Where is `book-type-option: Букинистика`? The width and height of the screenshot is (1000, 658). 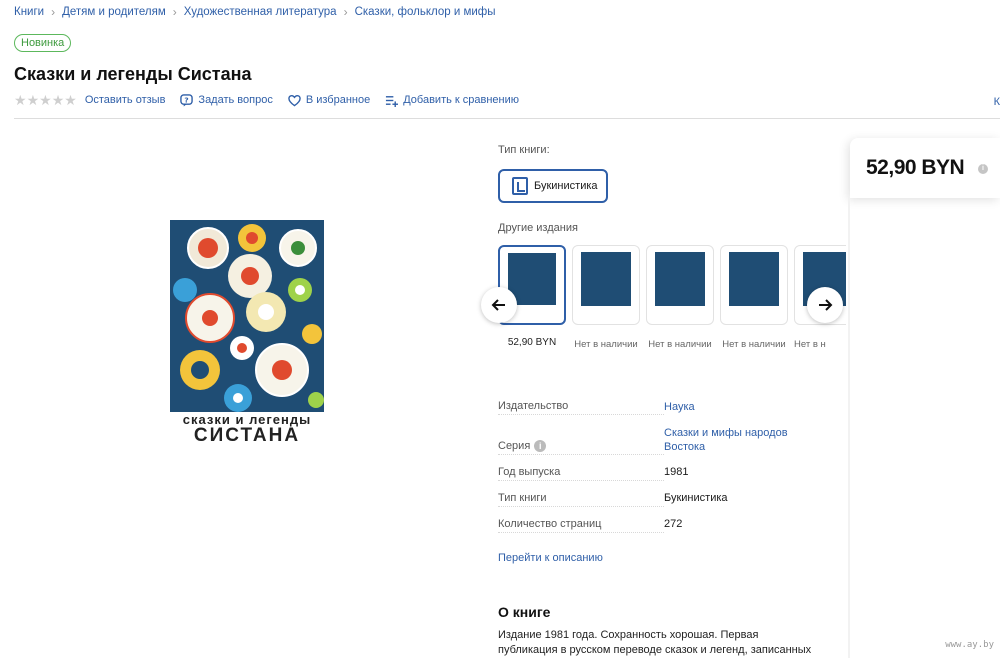
book-type-option: Букинистика is located at coordinates (553, 186).